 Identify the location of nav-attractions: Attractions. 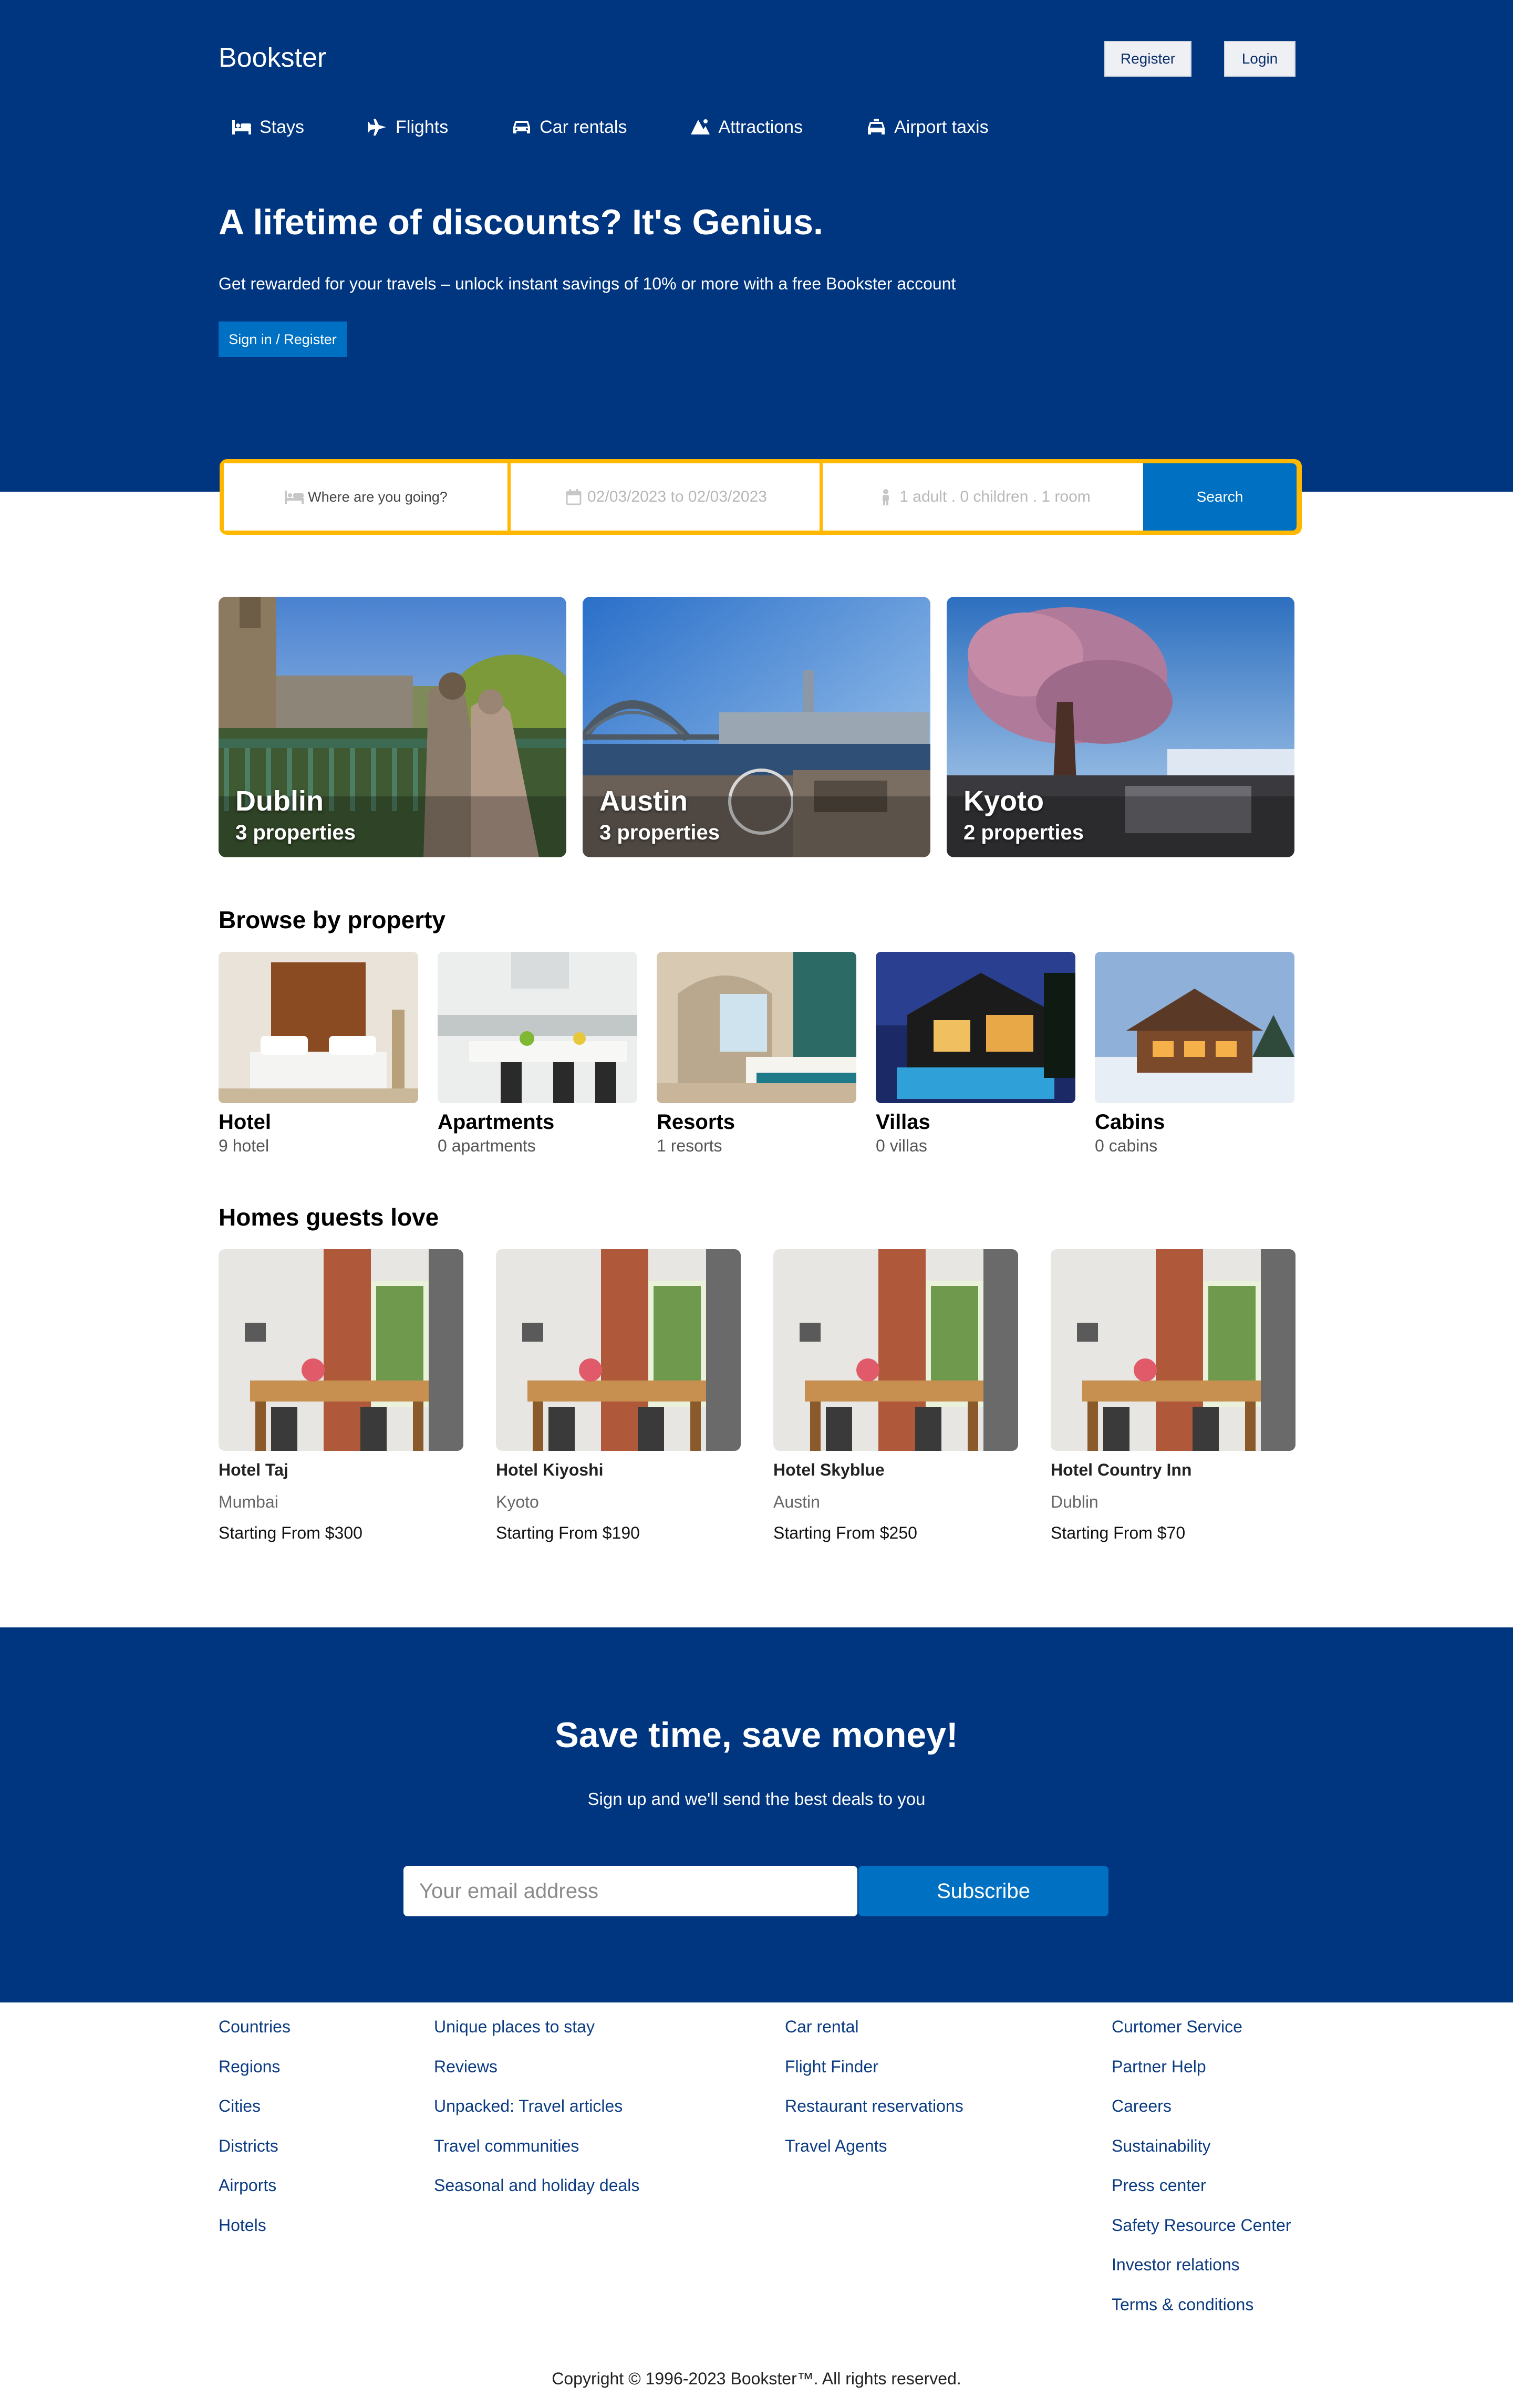
(746, 127).